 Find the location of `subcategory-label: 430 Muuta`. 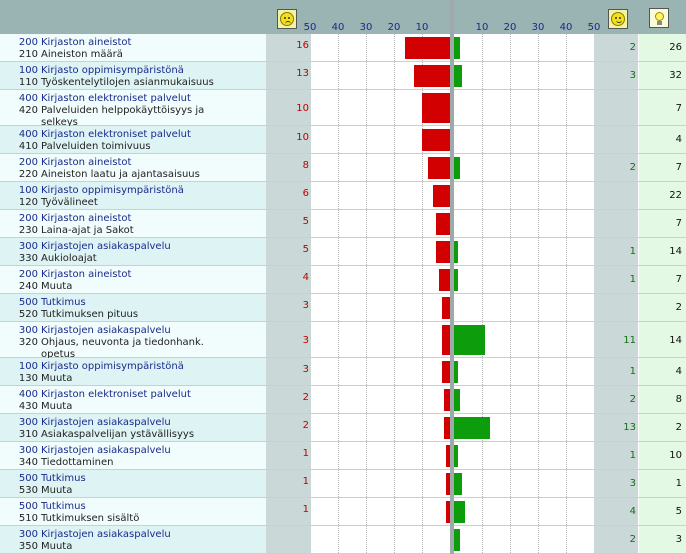

subcategory-label: 430 Muuta is located at coordinates (139, 407).